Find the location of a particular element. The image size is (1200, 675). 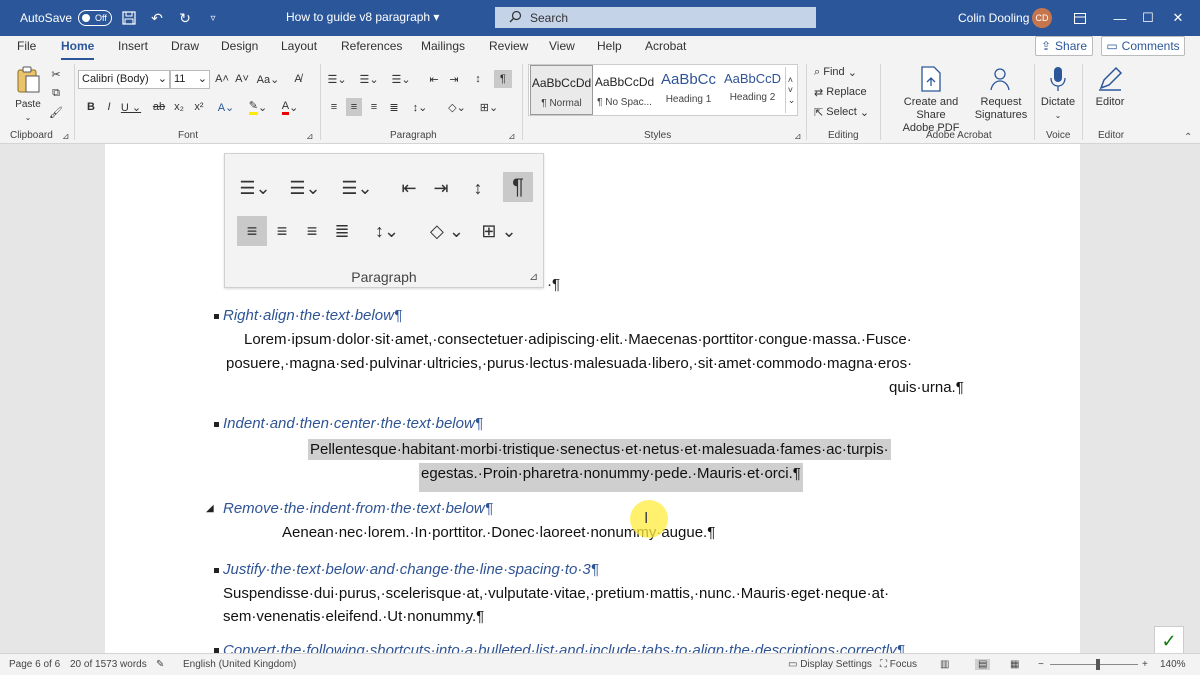

subscript-icon: x₂ is located at coordinates (179, 107).